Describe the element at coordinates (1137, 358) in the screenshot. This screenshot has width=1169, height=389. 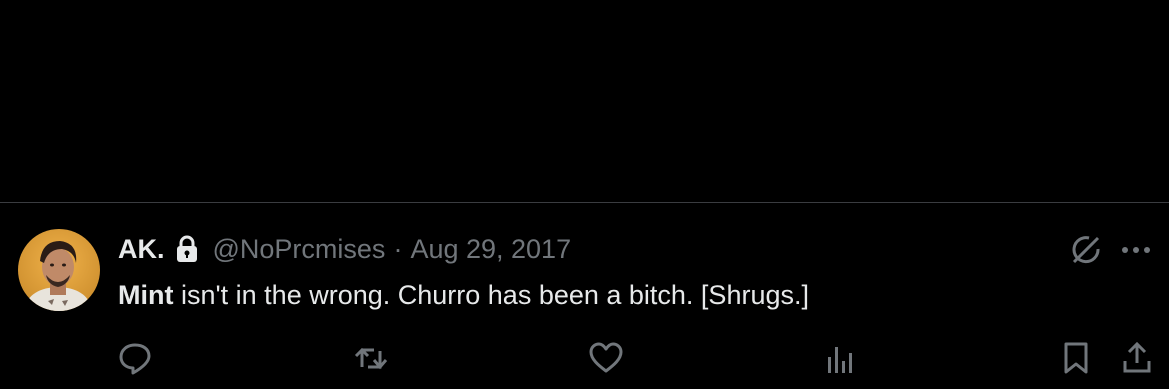
I see `share-icon` at that location.